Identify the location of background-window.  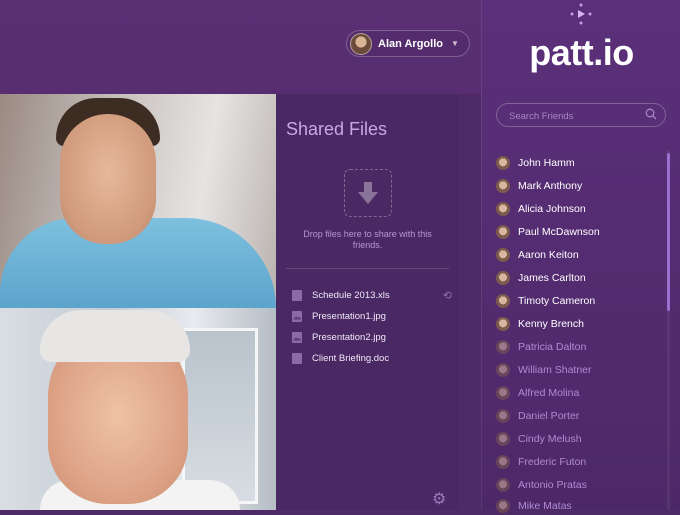
(220, 416).